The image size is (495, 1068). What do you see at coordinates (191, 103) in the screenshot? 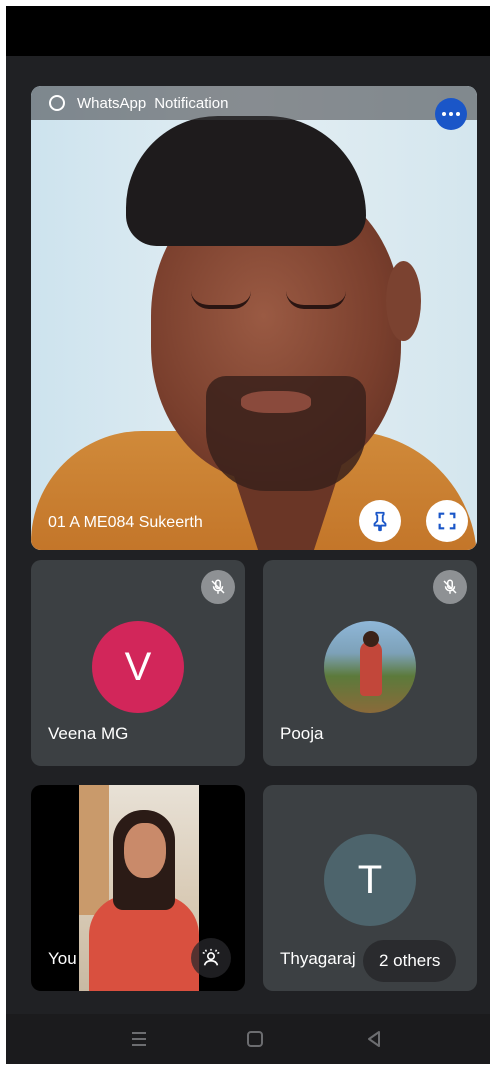
I see `notification-label: Notification` at bounding box center [191, 103].